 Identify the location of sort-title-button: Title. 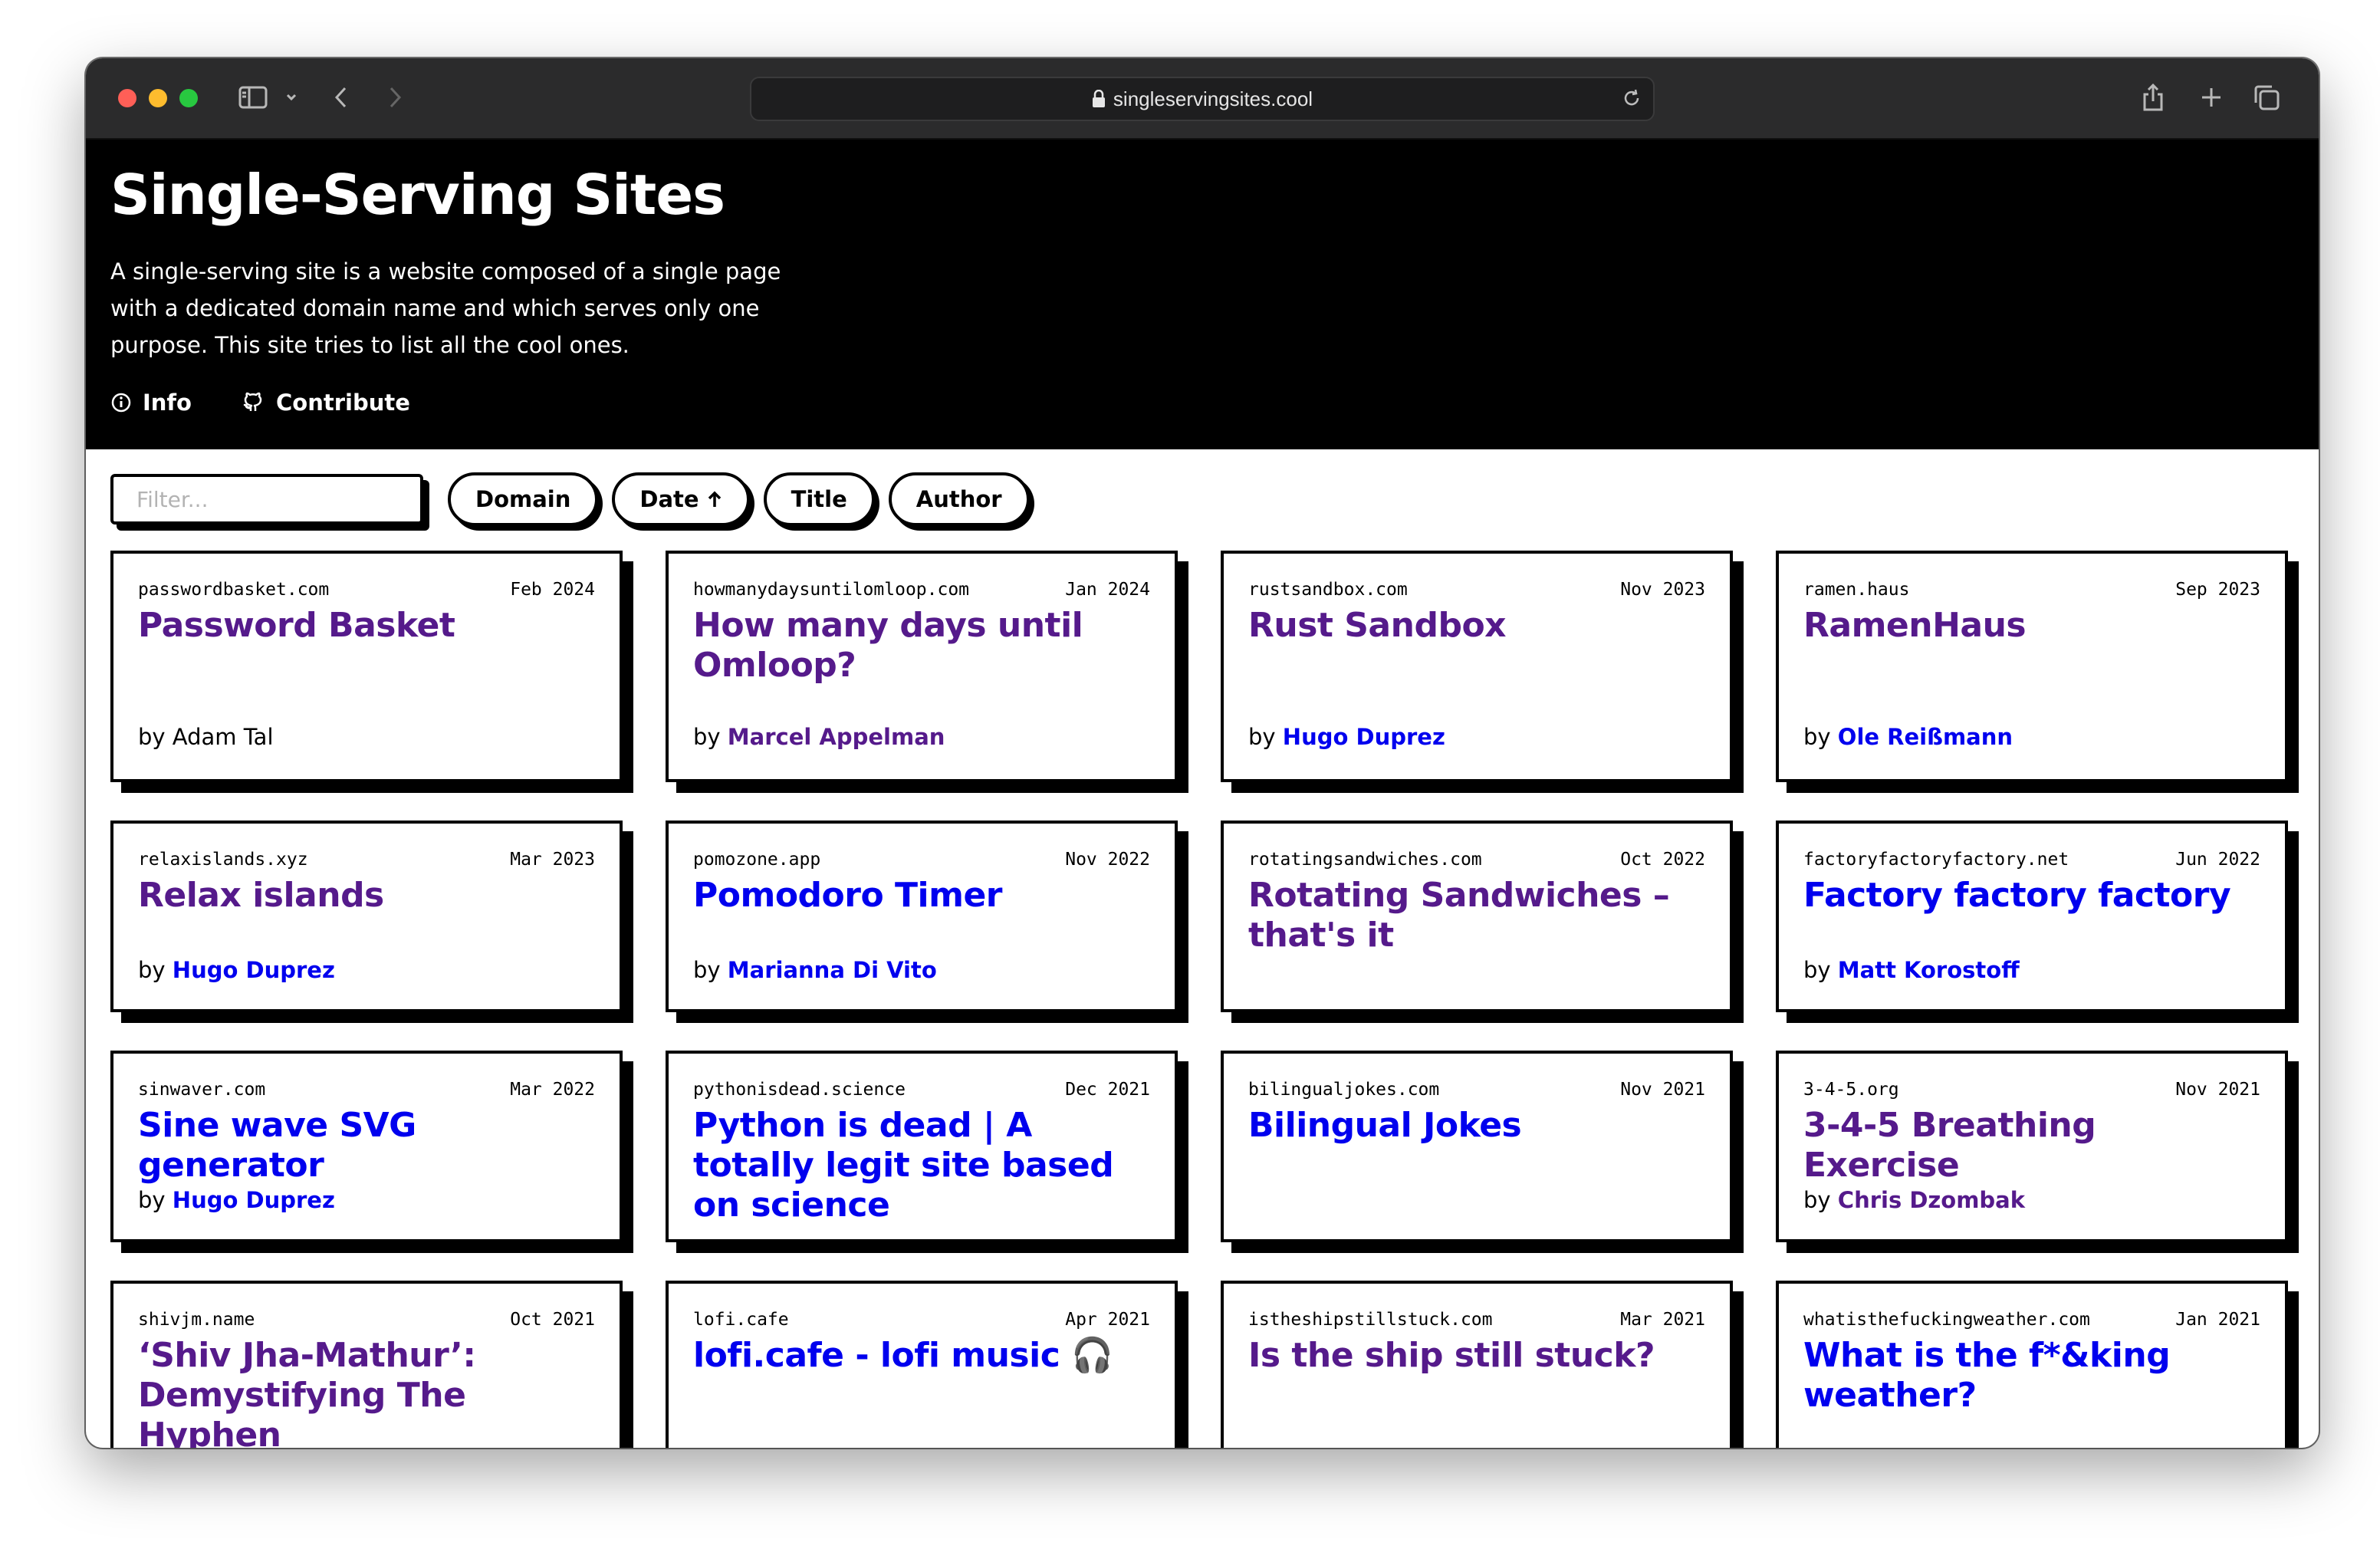
(819, 499).